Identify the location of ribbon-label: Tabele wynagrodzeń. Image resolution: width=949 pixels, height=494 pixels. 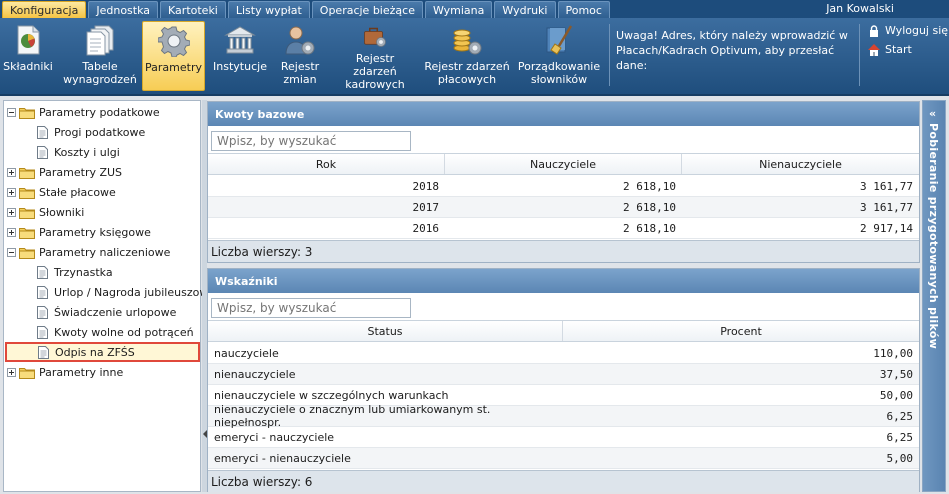
(100, 73).